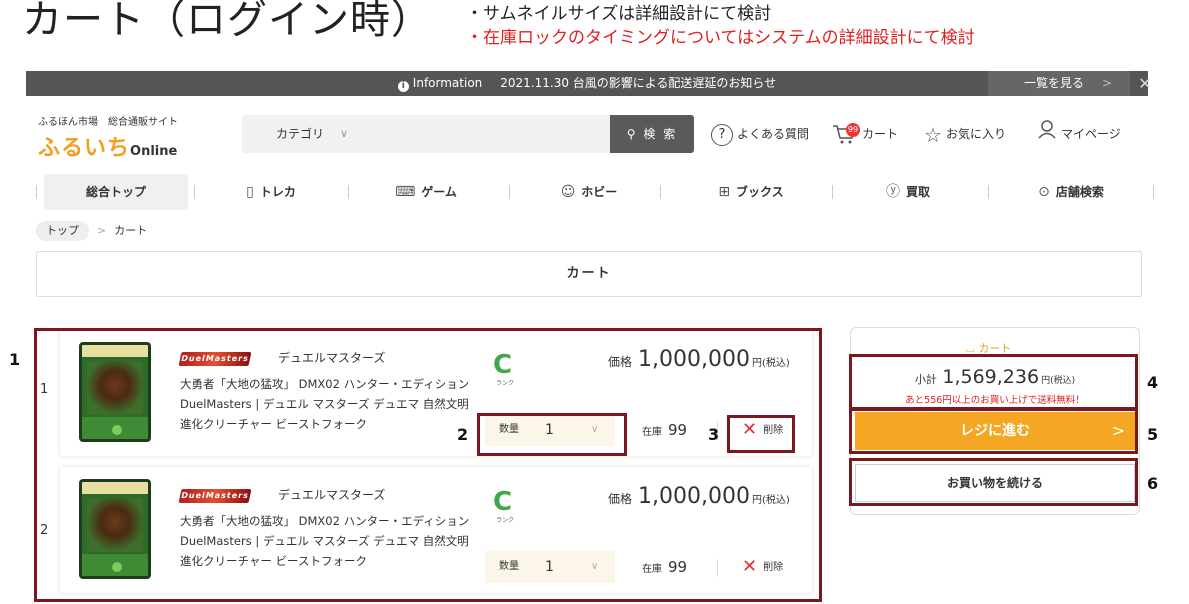 This screenshot has width=1189, height=604. Describe the element at coordinates (619, 14) in the screenshot. I see `note-thumbnail: ・サムネイルサイズは詳細設計にて検討` at that location.